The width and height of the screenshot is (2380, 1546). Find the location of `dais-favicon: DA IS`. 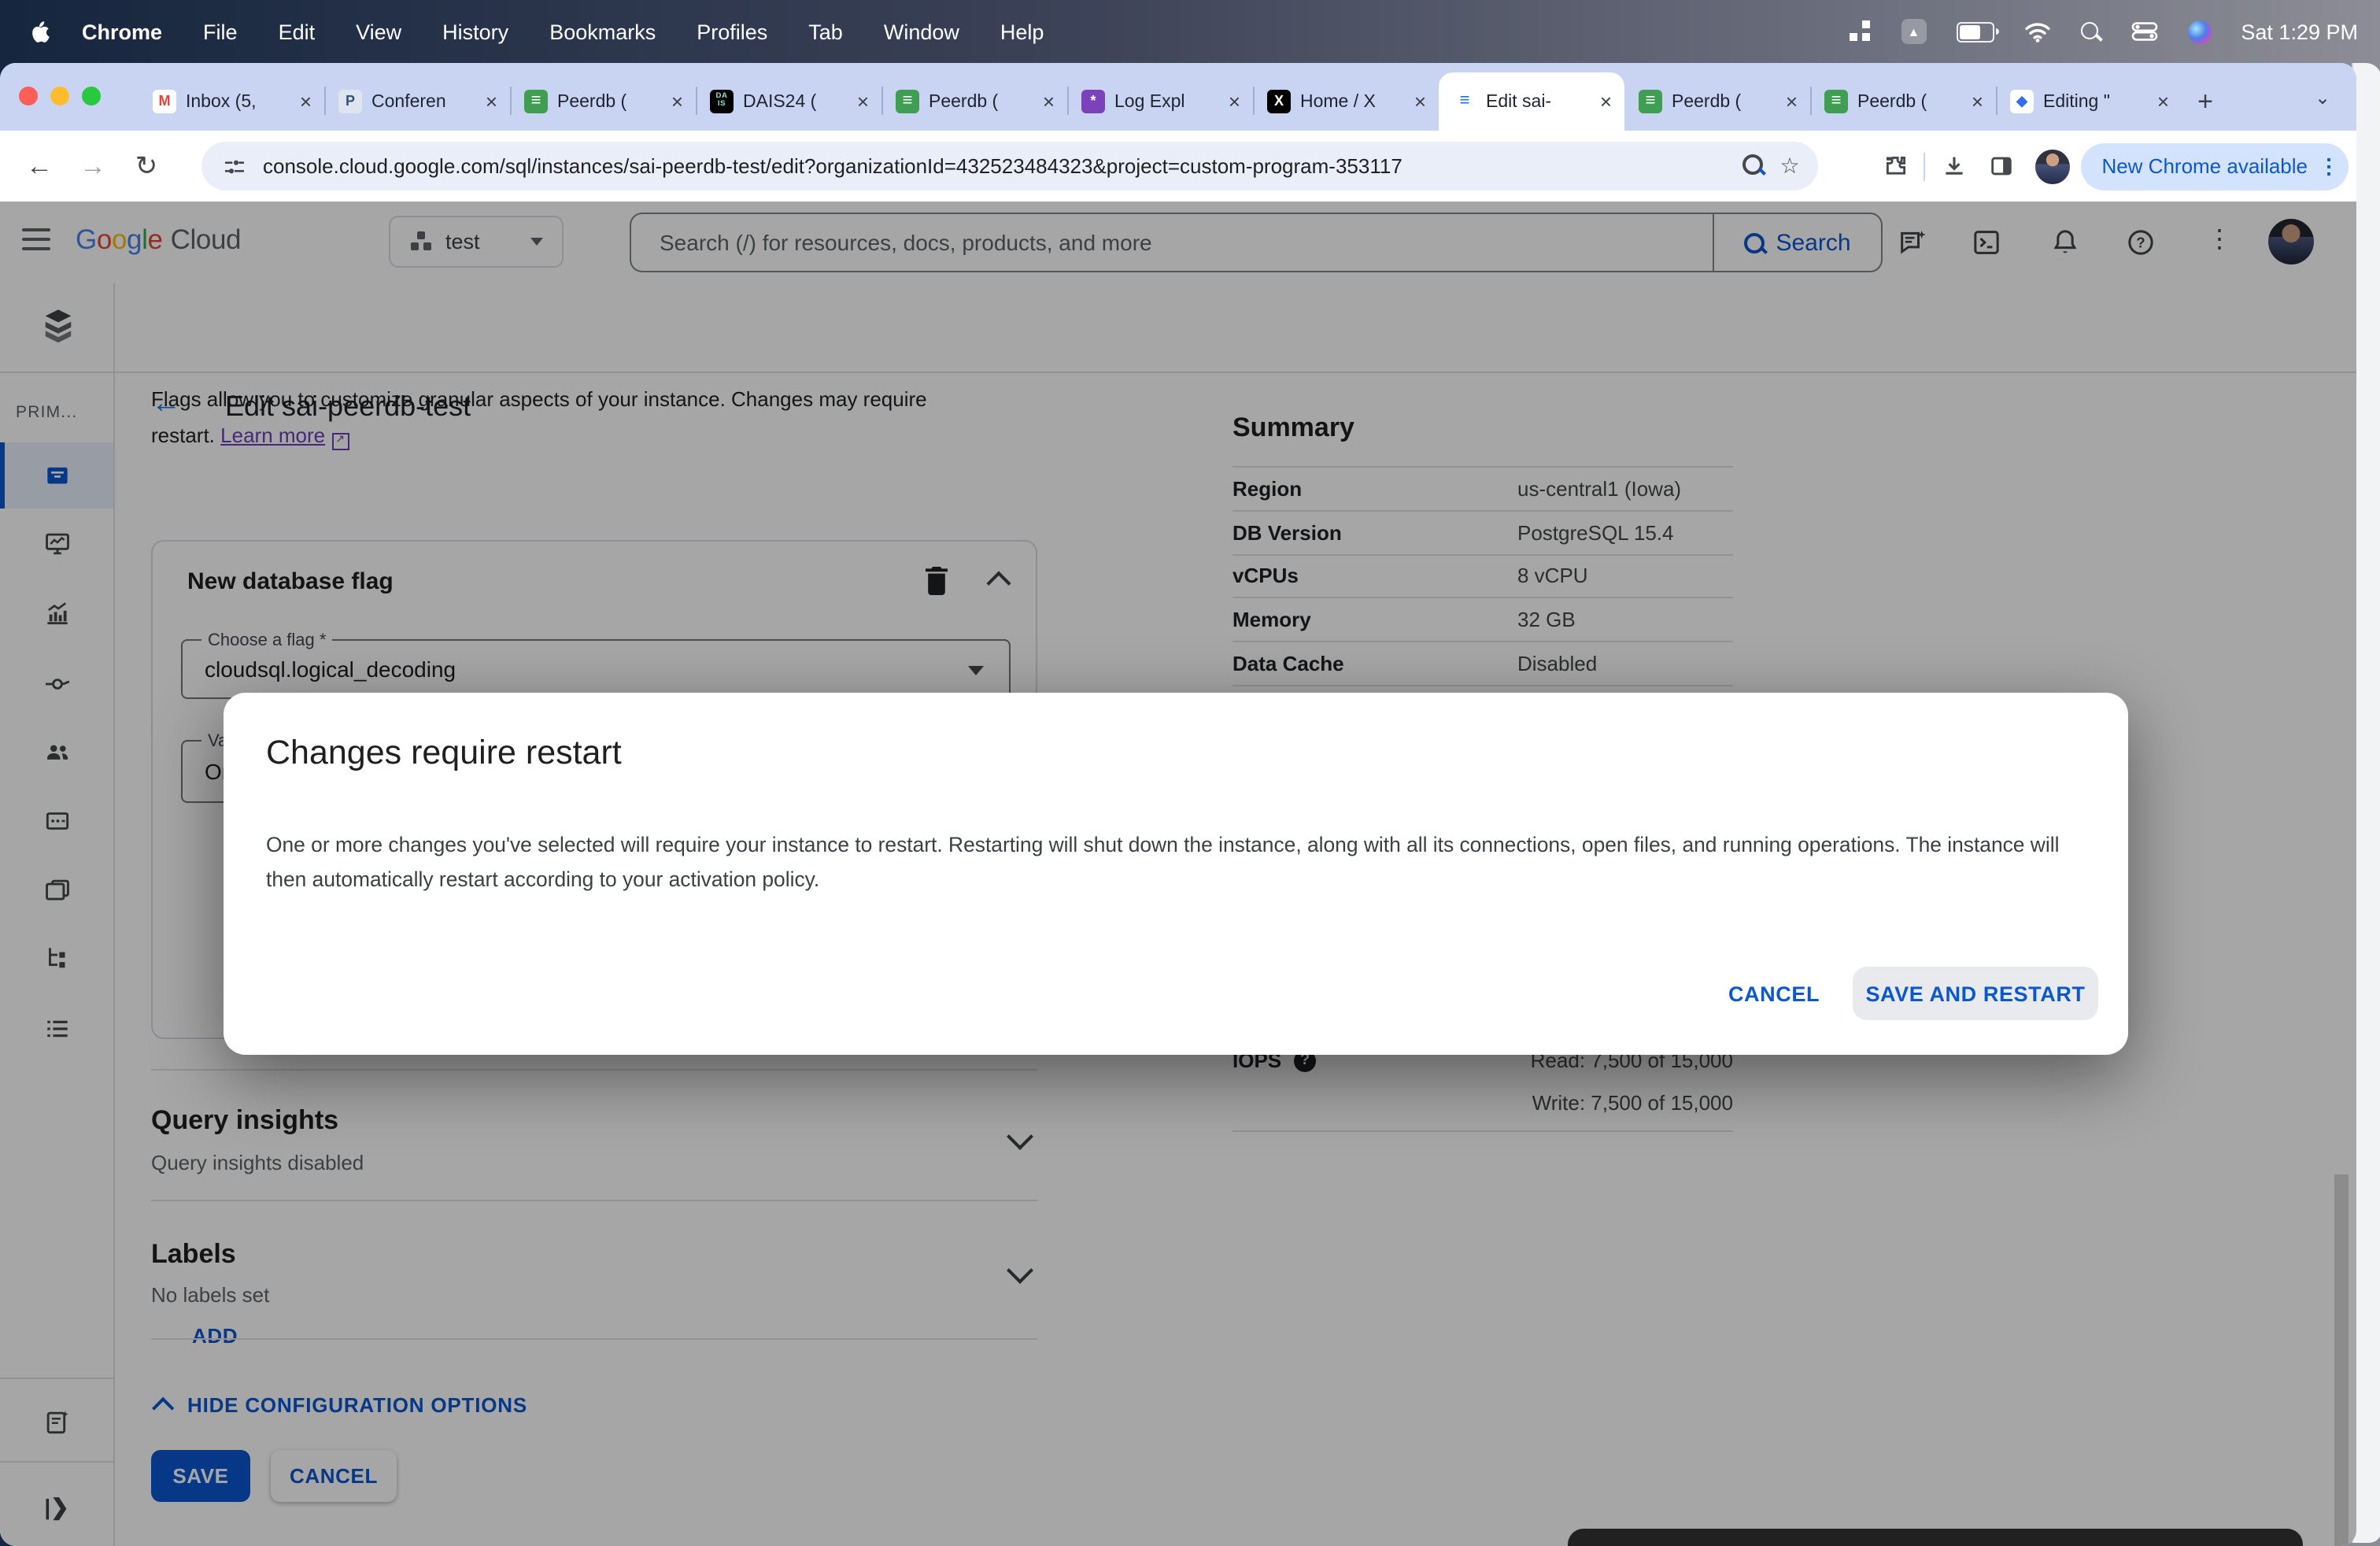

dais-favicon: DA IS is located at coordinates (722, 101).